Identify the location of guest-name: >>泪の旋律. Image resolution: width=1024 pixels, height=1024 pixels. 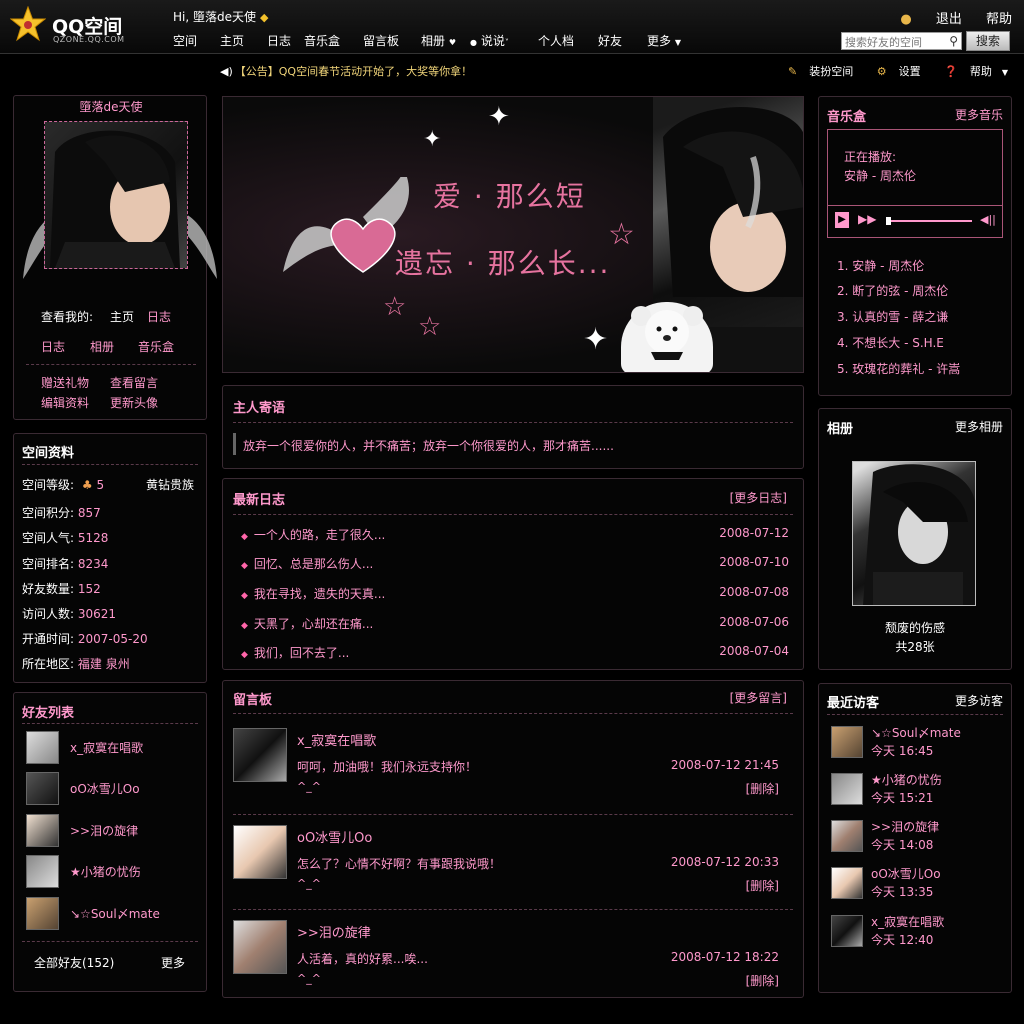
(334, 931).